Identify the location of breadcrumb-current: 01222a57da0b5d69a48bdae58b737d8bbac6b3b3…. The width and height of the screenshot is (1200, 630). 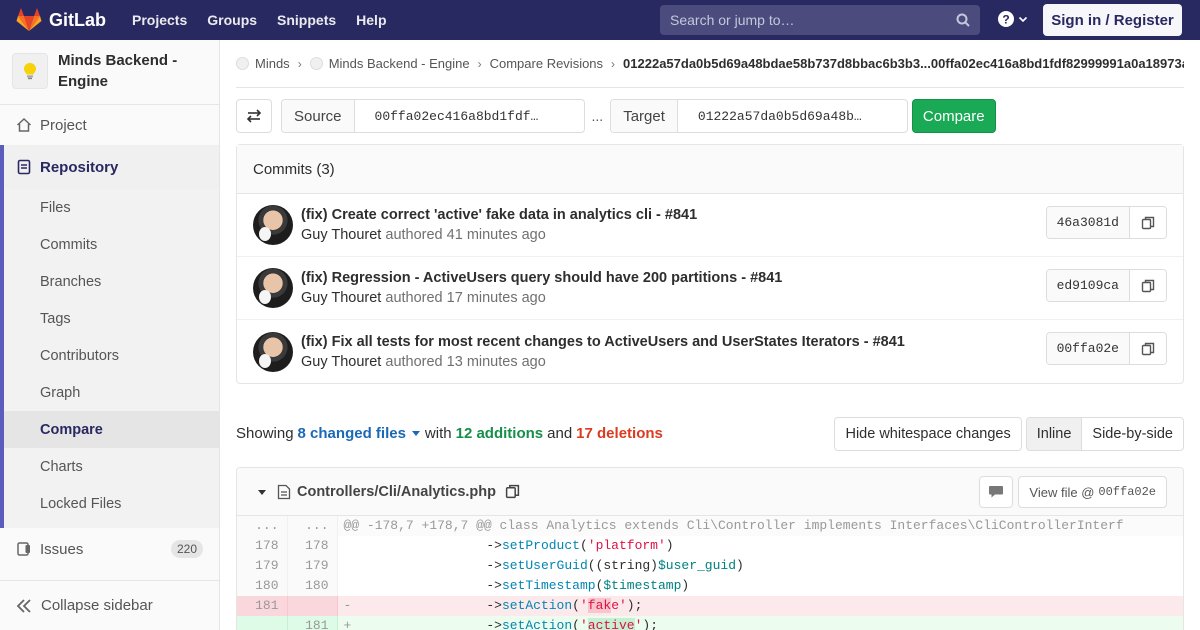
(903, 63).